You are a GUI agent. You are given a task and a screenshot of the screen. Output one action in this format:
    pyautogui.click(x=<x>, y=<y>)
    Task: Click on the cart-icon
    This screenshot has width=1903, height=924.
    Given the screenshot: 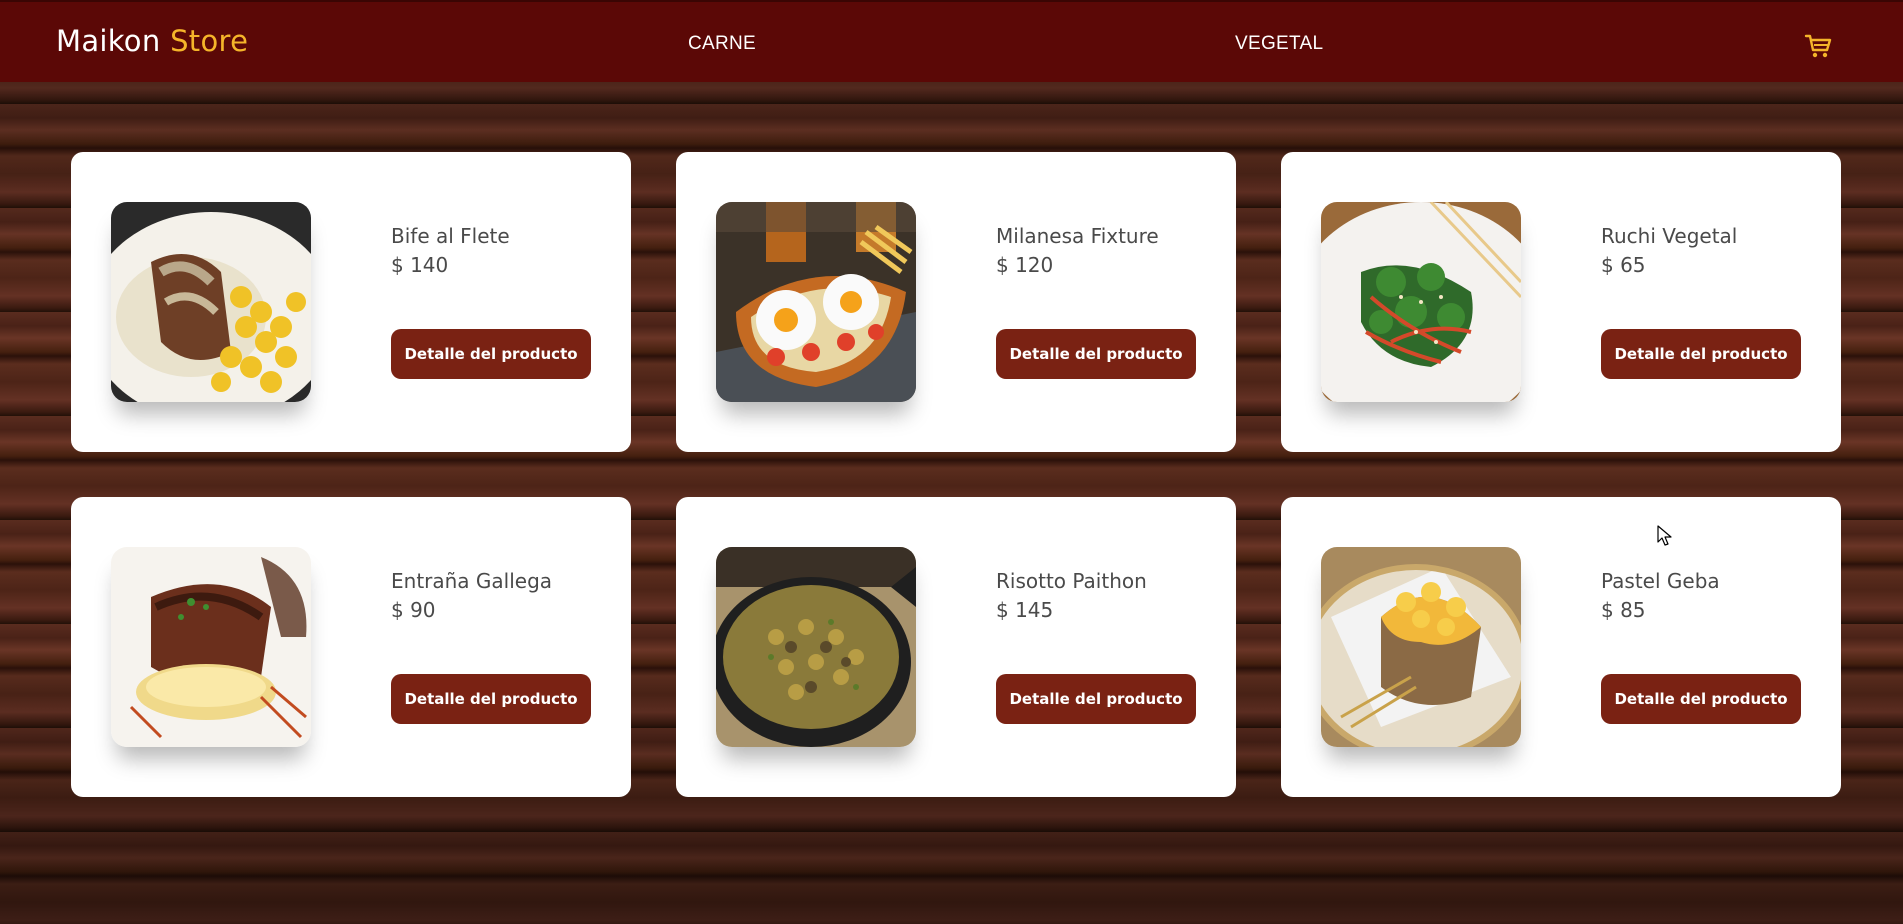 What is the action you would take?
    pyautogui.click(x=1818, y=46)
    